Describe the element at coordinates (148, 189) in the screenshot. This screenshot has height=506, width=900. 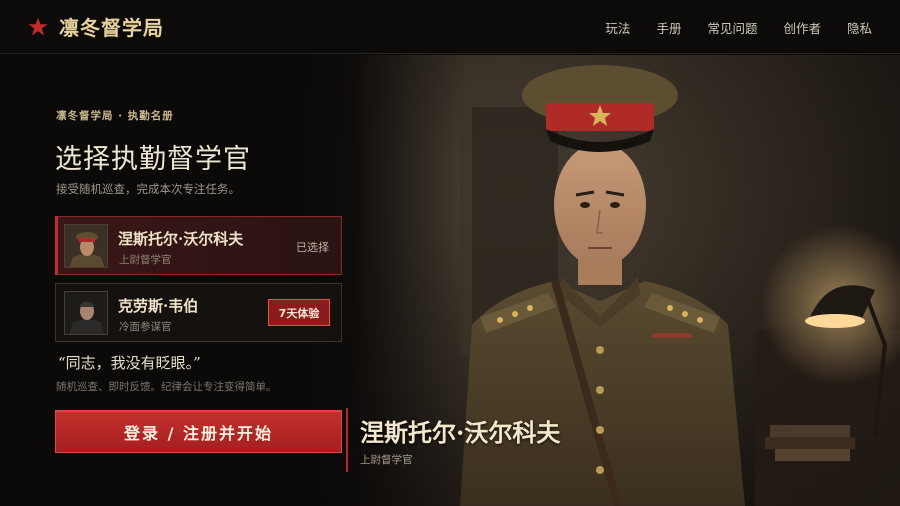
I see `page-subtitle: 接受随机巡查，完成本次专注任务。` at that location.